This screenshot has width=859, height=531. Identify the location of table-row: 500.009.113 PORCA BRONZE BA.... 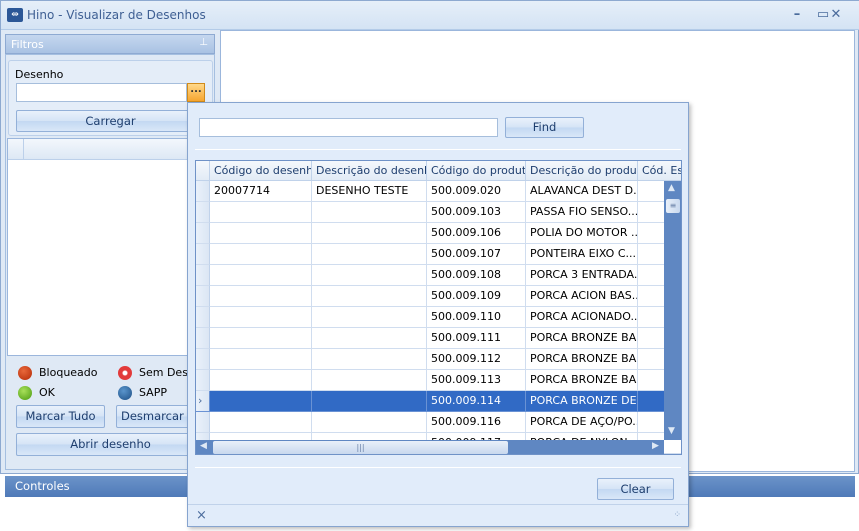
(438, 380).